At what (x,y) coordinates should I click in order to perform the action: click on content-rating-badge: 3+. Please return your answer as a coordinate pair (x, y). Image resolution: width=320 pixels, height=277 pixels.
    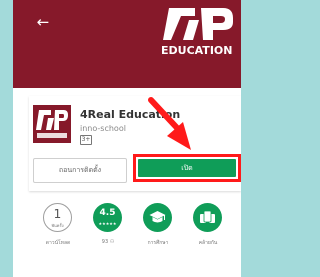
    Looking at the image, I should click on (86, 140).